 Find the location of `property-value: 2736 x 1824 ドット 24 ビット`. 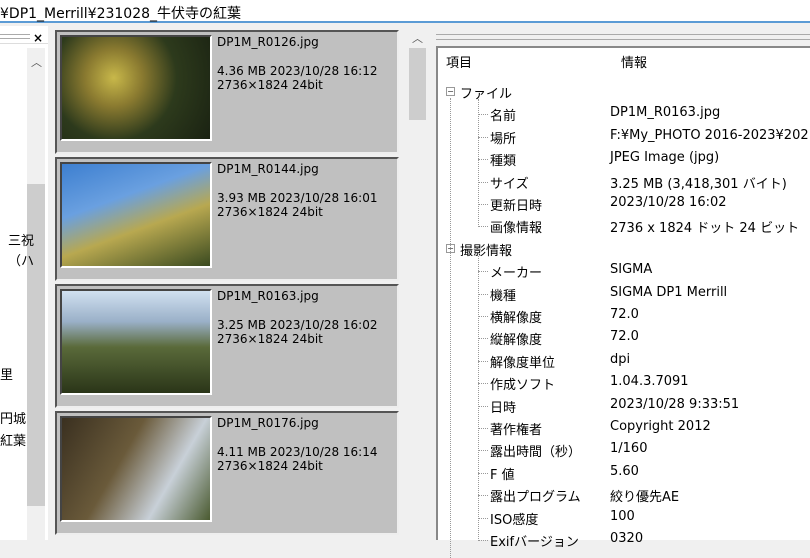

property-value: 2736 x 1824 ドット 24 ビット is located at coordinates (705, 229).